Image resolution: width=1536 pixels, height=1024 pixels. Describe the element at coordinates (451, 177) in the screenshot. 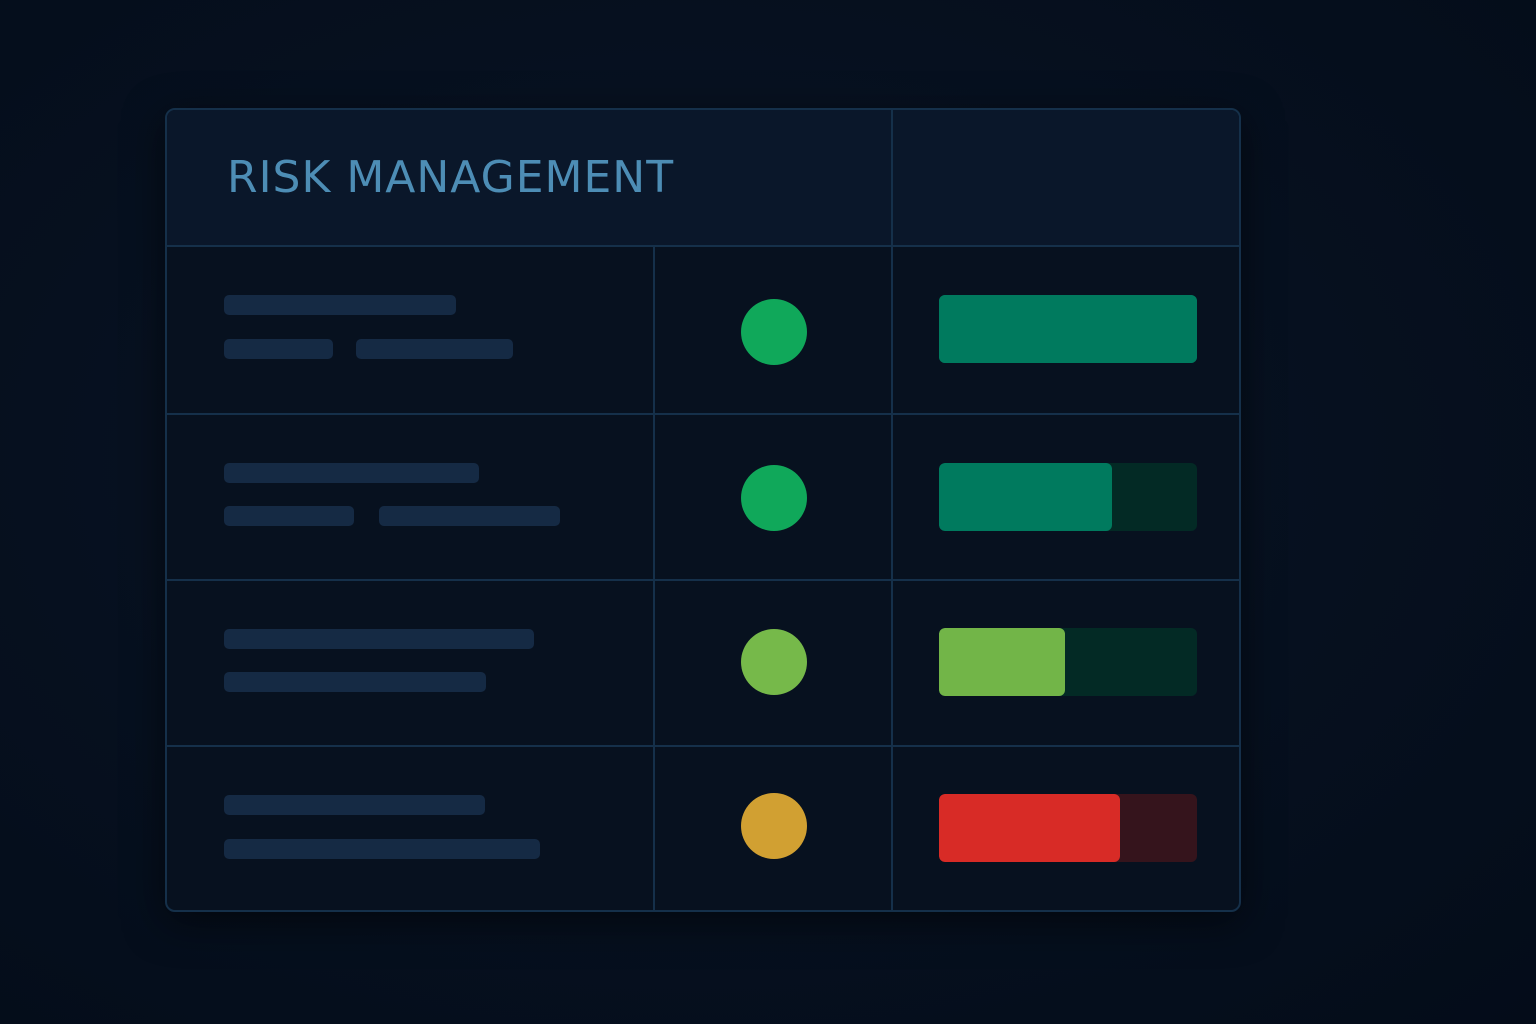

I see `panel-title: RISK MANAGEMENT` at that location.